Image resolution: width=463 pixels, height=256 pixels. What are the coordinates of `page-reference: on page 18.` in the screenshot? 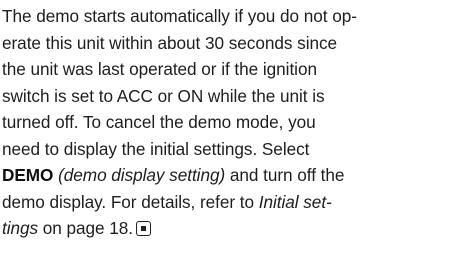 It's located at (86, 228).